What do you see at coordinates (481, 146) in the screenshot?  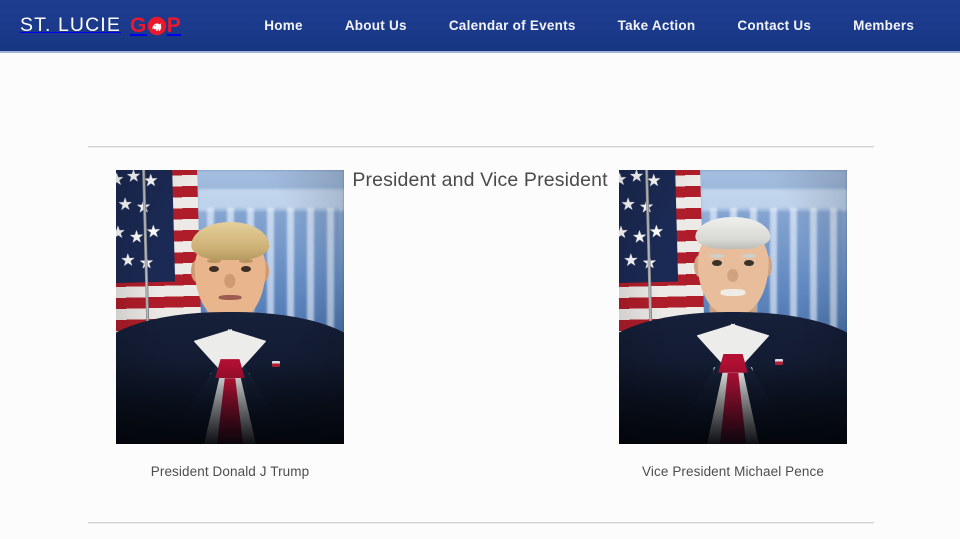 I see `divider-top` at bounding box center [481, 146].